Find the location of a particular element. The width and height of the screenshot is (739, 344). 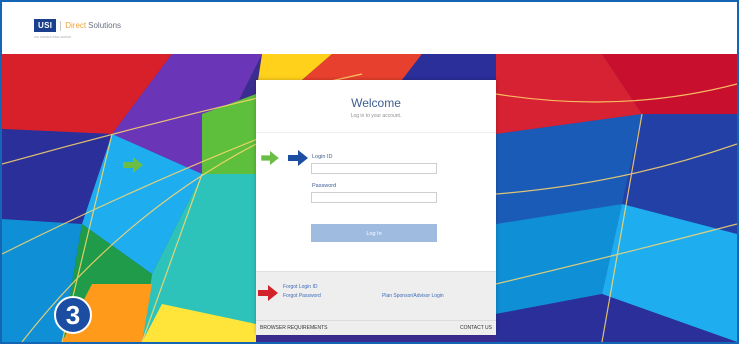

plan-sponsor-advisor-login-link: Plan Sponsor/Advisor Login is located at coordinates (413, 296).